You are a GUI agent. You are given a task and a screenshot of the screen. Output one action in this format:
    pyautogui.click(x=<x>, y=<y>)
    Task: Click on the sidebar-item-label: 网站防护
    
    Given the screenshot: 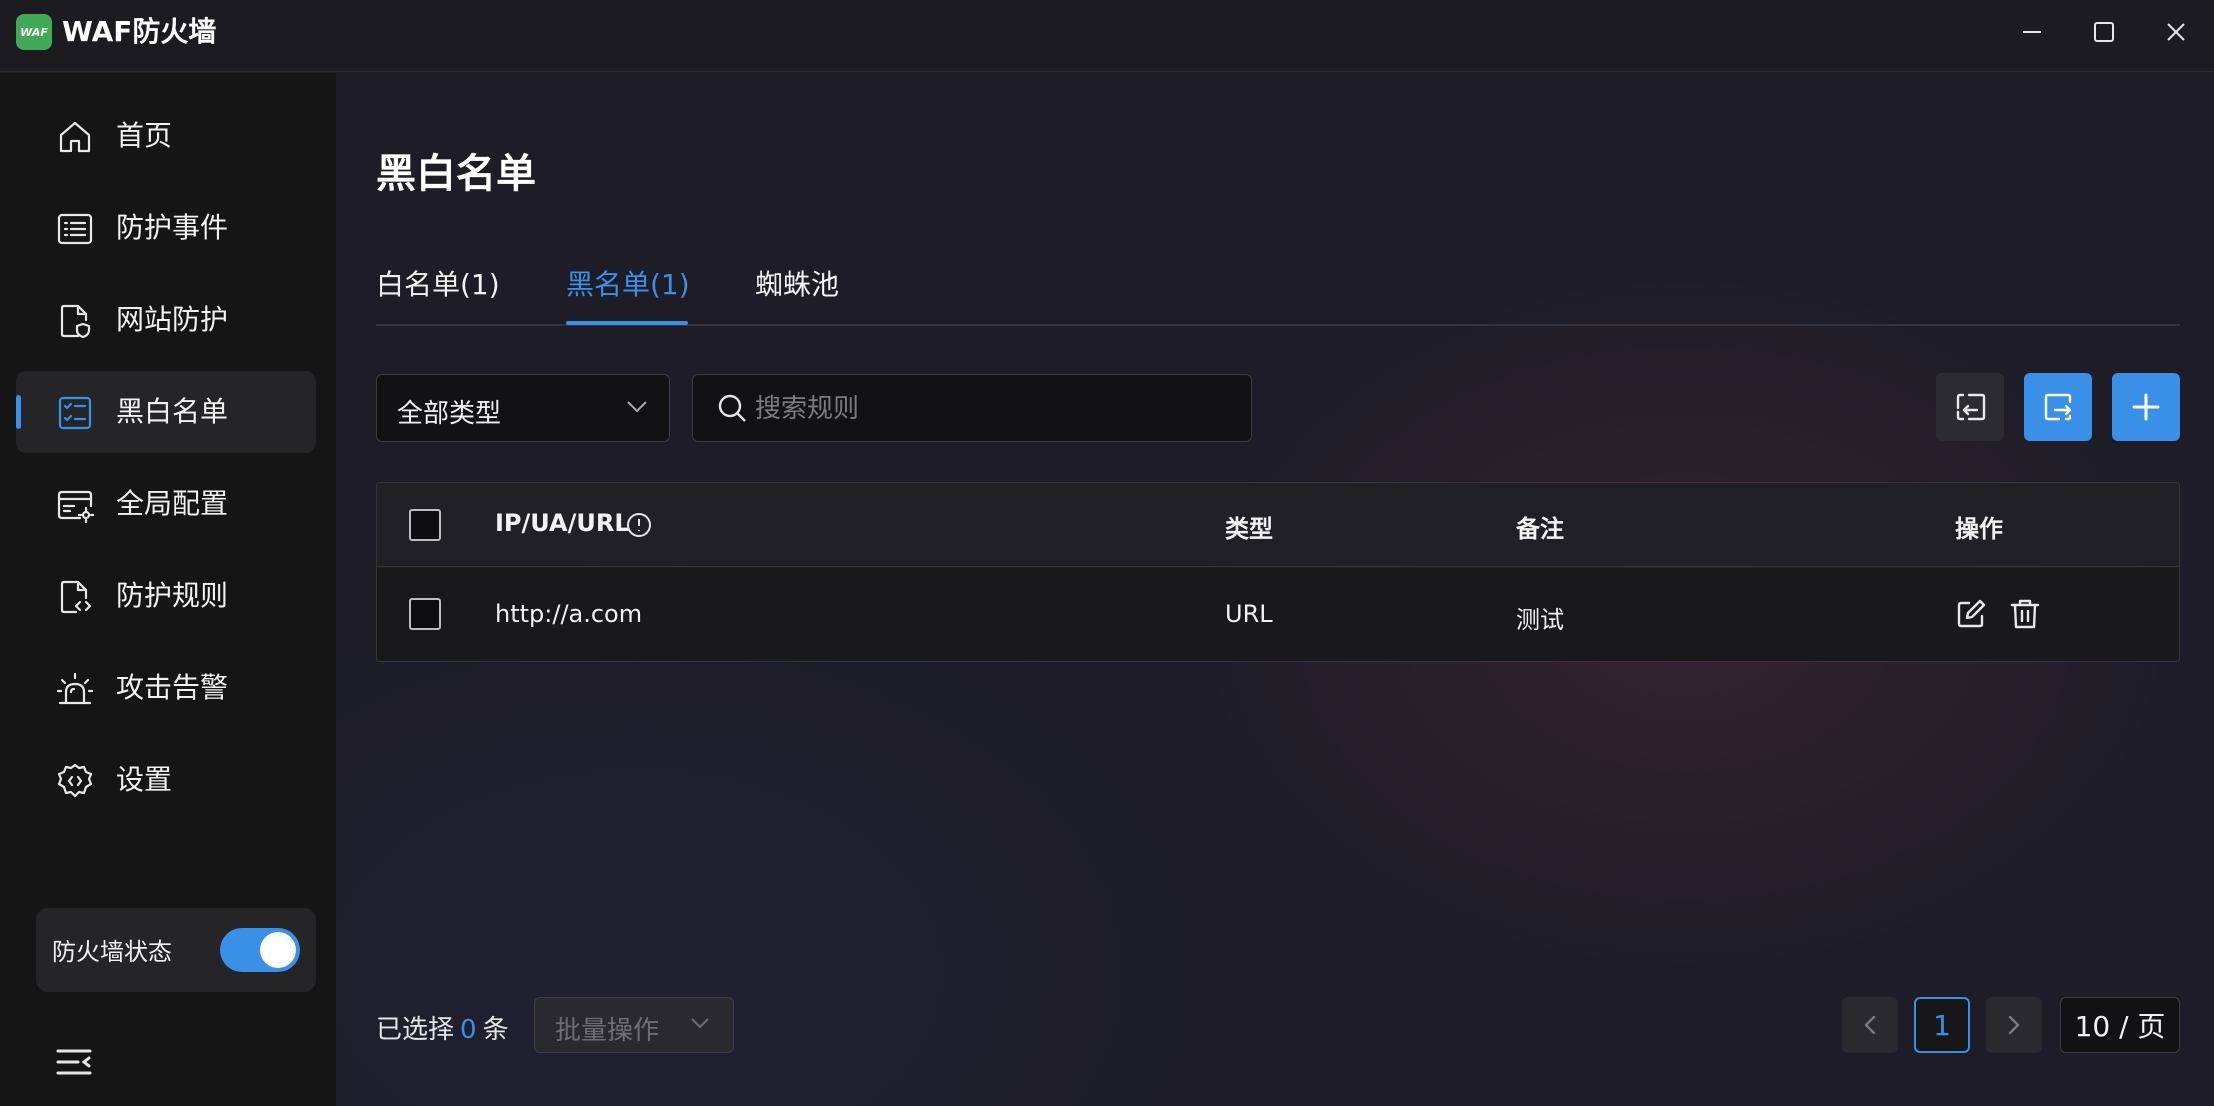 What is the action you would take?
    pyautogui.click(x=172, y=319)
    